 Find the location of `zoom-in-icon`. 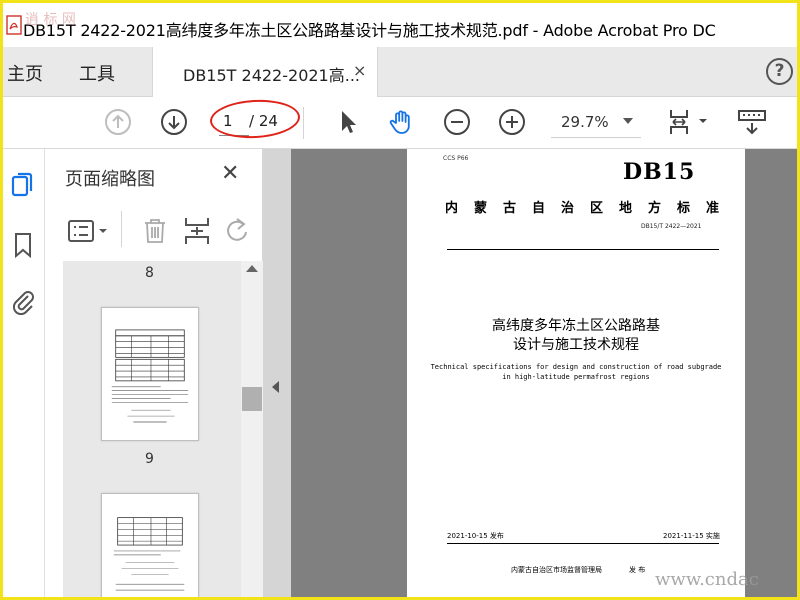

zoom-in-icon is located at coordinates (512, 122).